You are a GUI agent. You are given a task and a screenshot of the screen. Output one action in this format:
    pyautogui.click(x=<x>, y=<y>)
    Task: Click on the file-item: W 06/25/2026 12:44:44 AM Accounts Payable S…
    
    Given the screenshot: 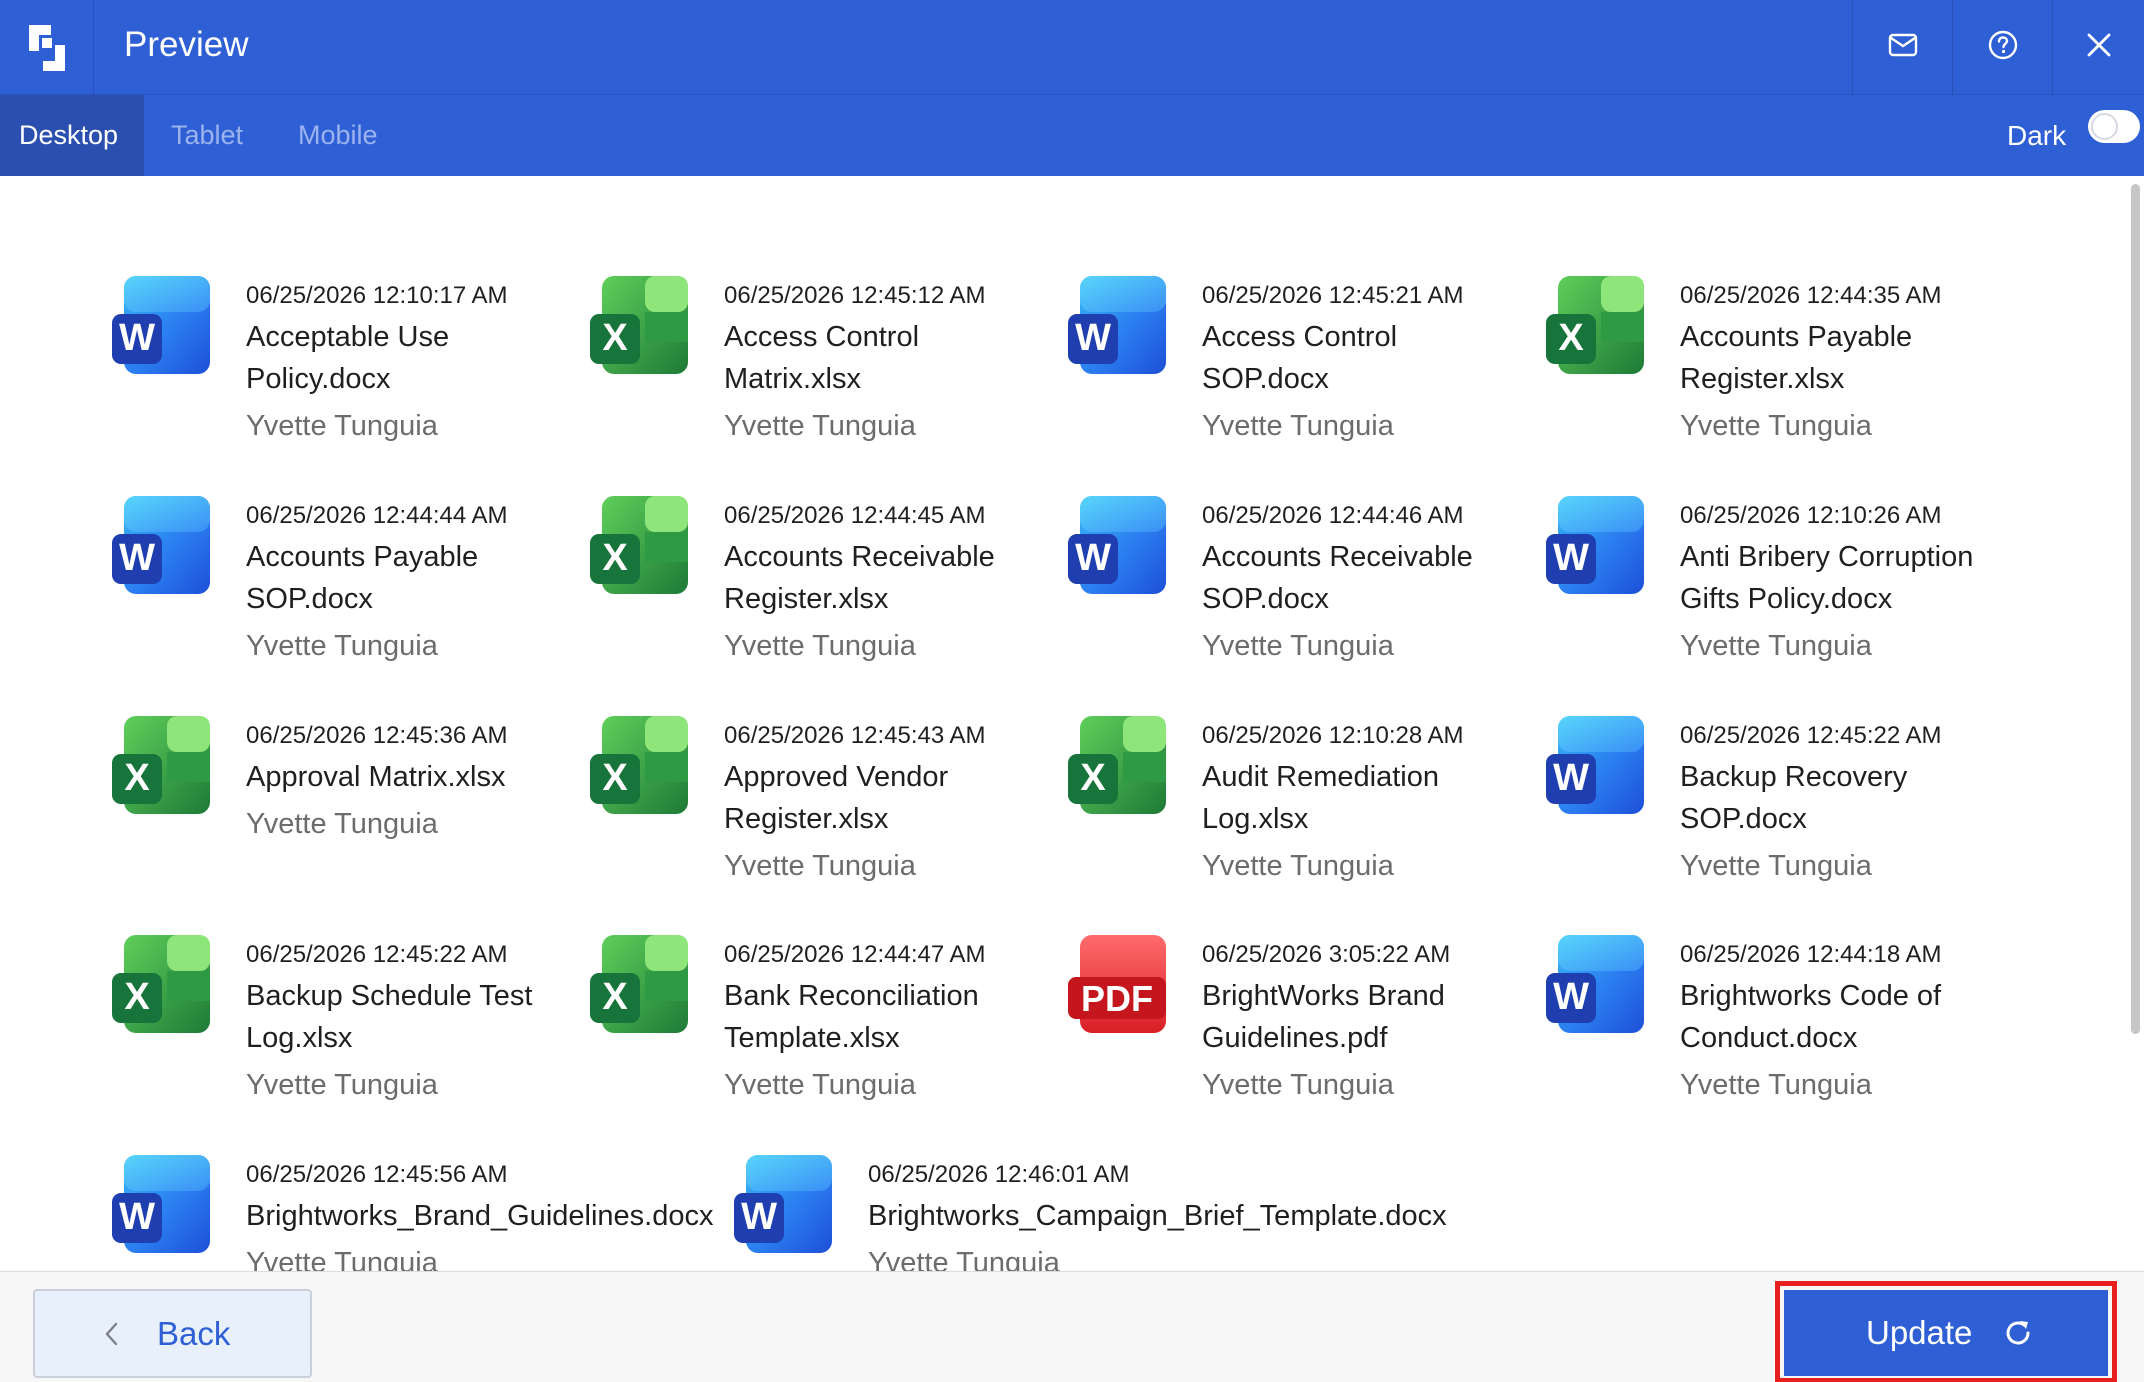 What is the action you would take?
    pyautogui.click(x=340, y=590)
    